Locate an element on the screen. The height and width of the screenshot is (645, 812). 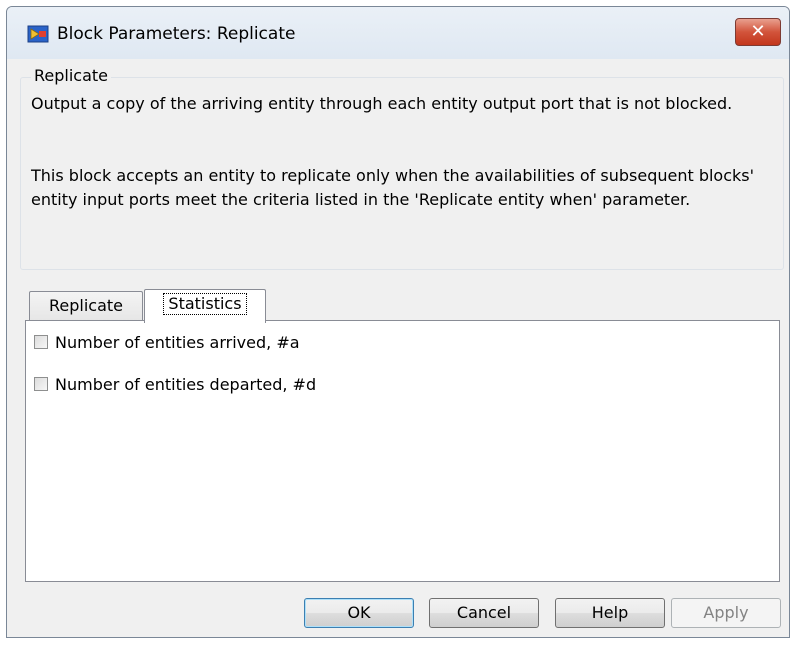
tab-replicate: Replicate is located at coordinates (86, 306).